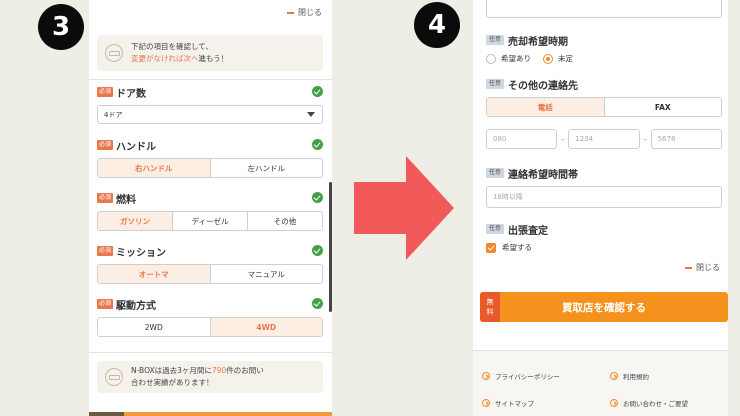 This screenshot has height=416, width=740. Describe the element at coordinates (131, 94) in the screenshot. I see `door-title: ドア数` at that location.